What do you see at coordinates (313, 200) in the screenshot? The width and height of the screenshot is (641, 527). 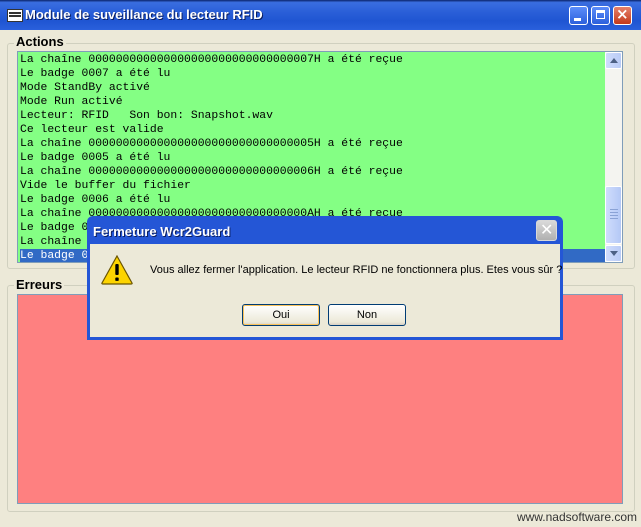 I see `list-item: Le badge 0006 a été lu` at bounding box center [313, 200].